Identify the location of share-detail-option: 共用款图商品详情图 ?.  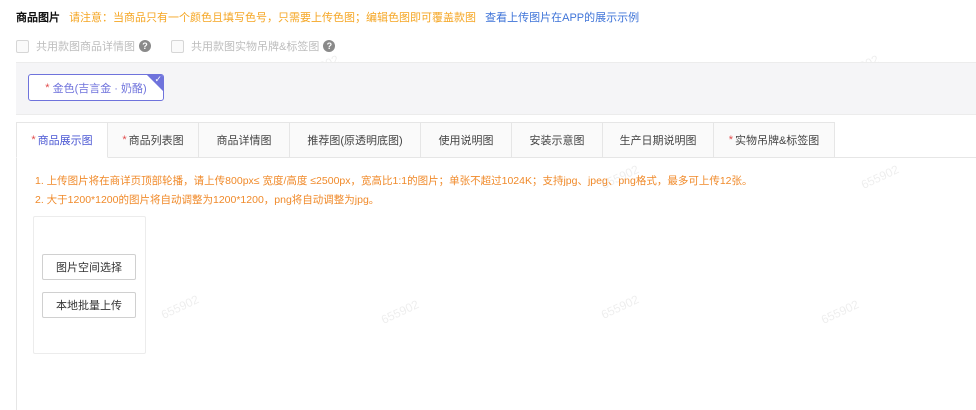
(83, 46).